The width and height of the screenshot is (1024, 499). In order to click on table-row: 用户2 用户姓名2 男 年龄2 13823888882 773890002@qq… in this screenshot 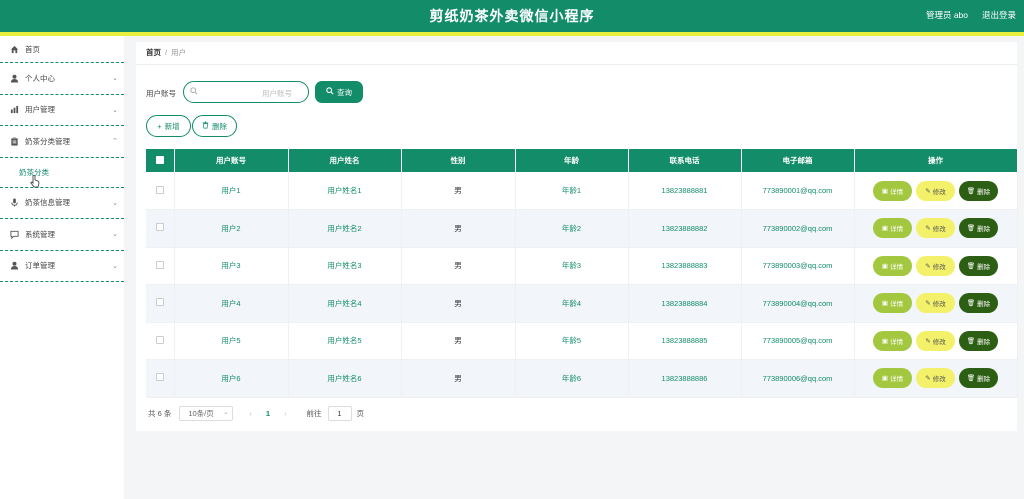, I will do `click(582, 228)`.